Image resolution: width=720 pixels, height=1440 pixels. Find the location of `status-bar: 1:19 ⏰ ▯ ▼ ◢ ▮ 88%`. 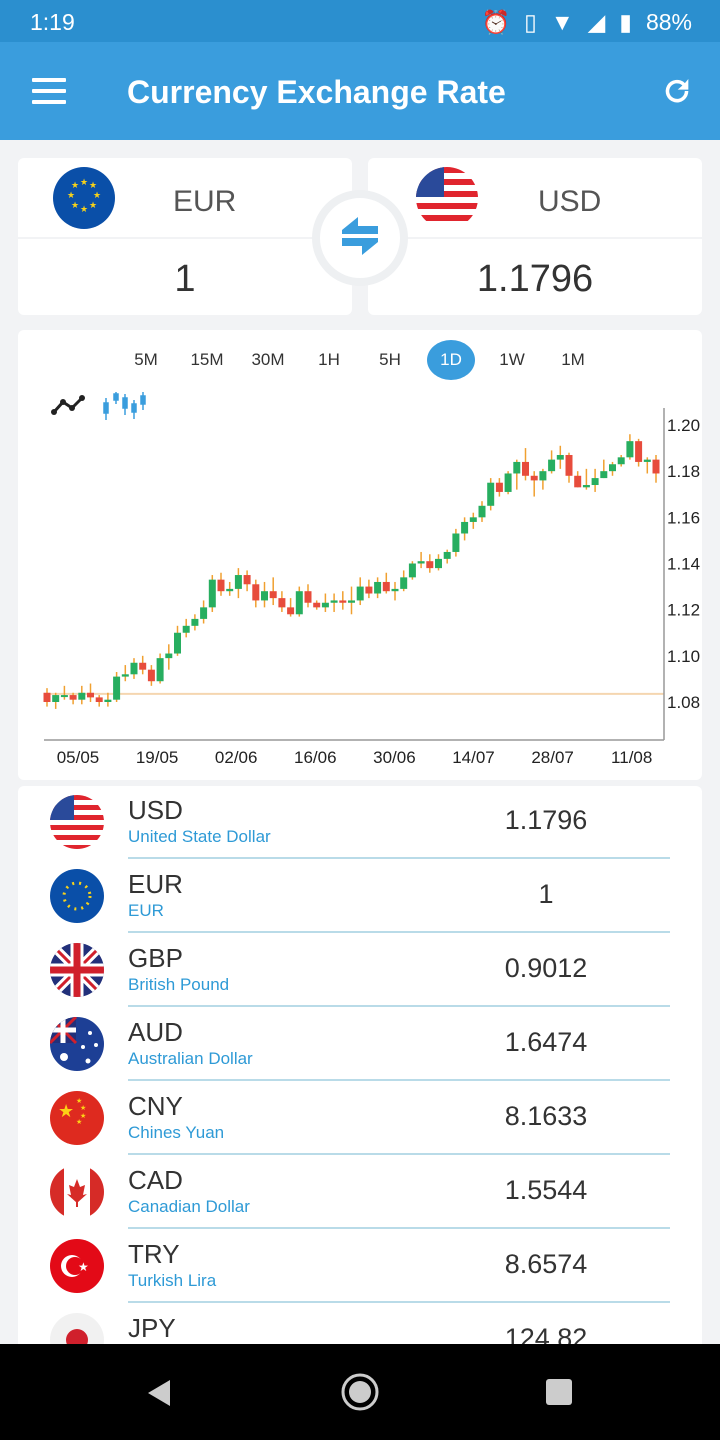

status-bar: 1:19 ⏰ ▯ ▼ ◢ ▮ 88% is located at coordinates (360, 21).